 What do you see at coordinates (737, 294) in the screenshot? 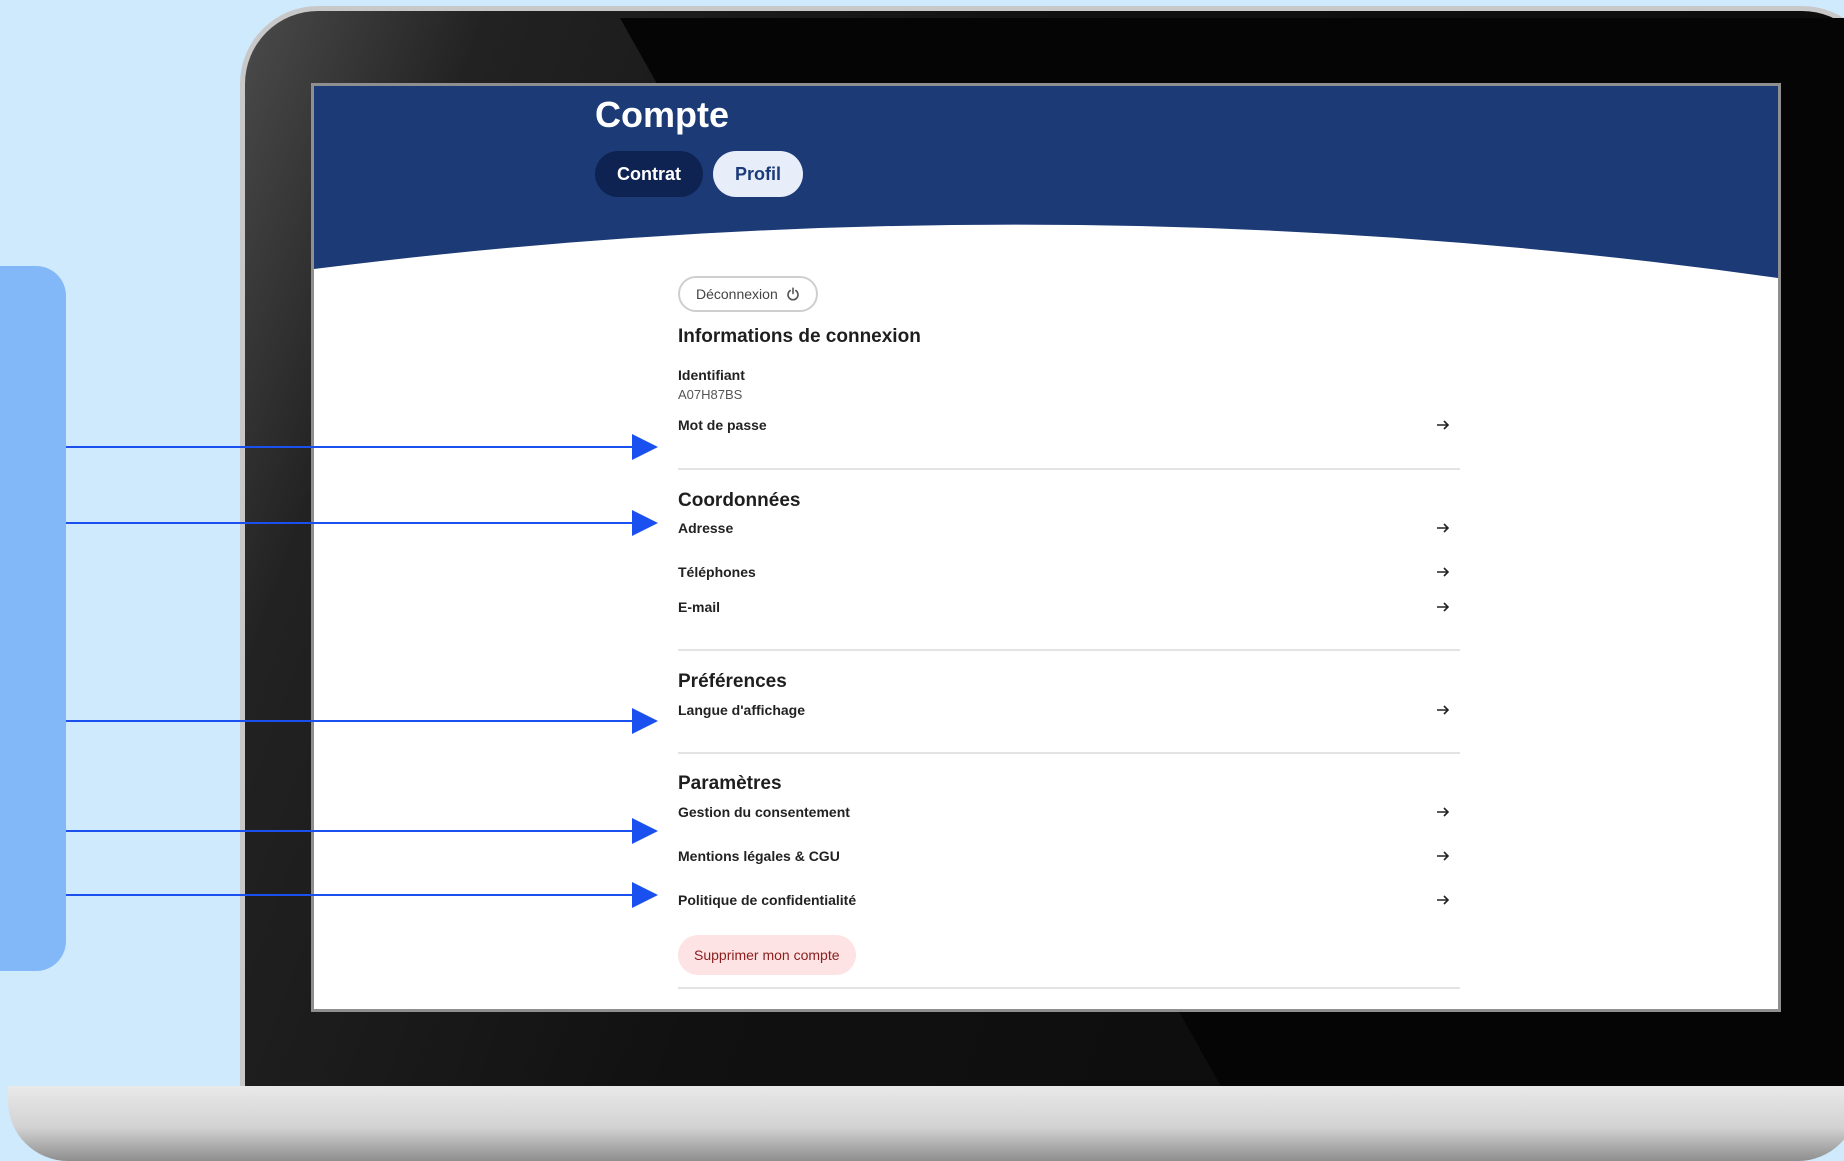
I see `logout-label: Déconnexion` at bounding box center [737, 294].